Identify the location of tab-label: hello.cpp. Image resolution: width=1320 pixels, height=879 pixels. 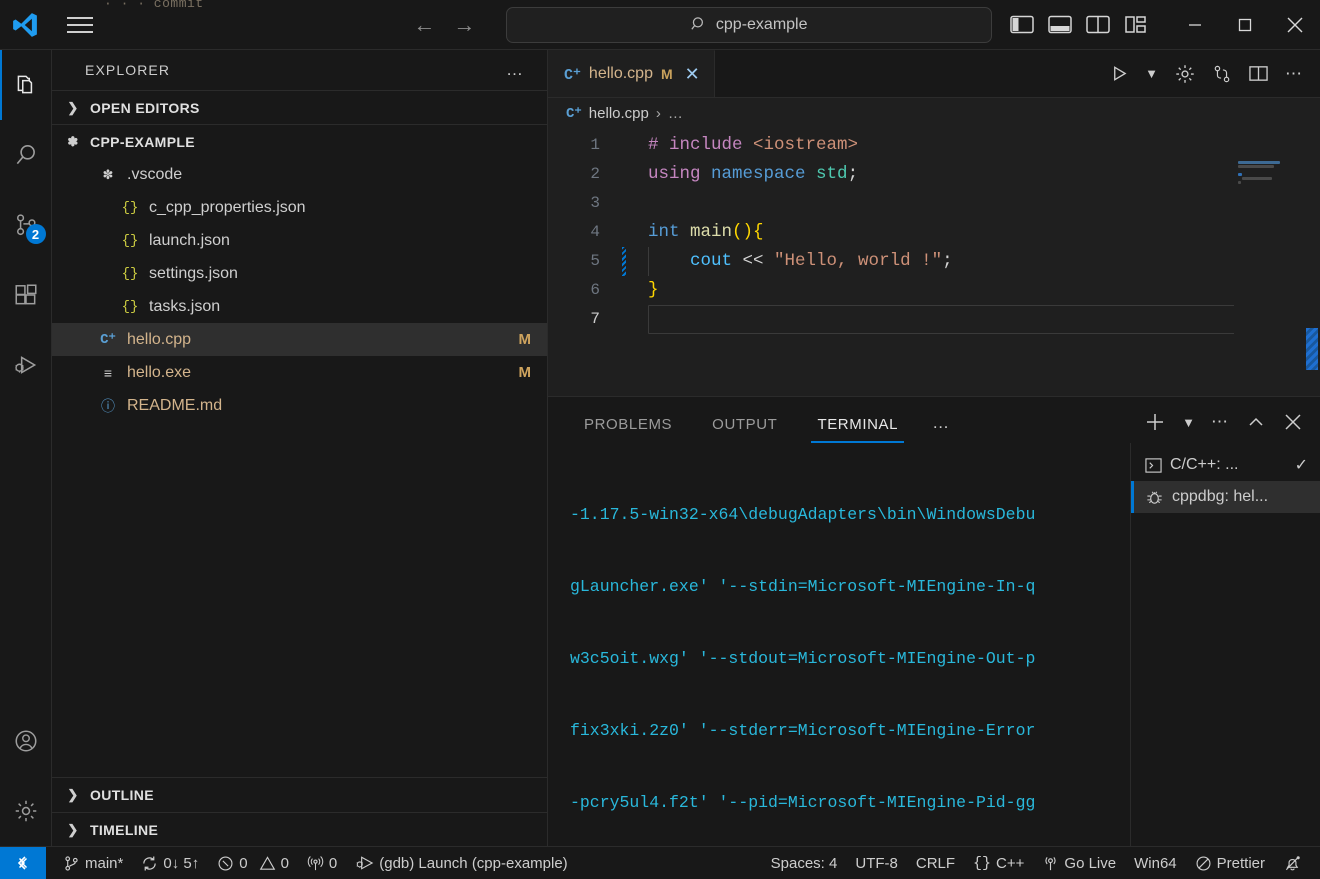
(620, 73).